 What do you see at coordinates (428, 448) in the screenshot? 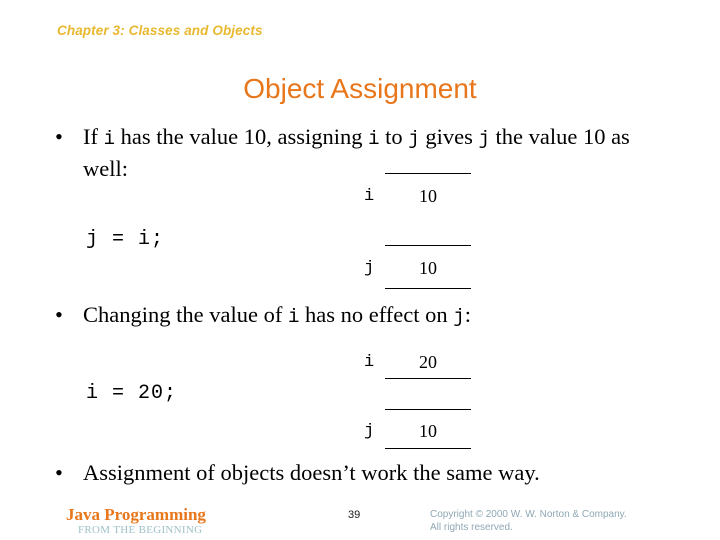
I see `diagram2-rule-bottom` at bounding box center [428, 448].